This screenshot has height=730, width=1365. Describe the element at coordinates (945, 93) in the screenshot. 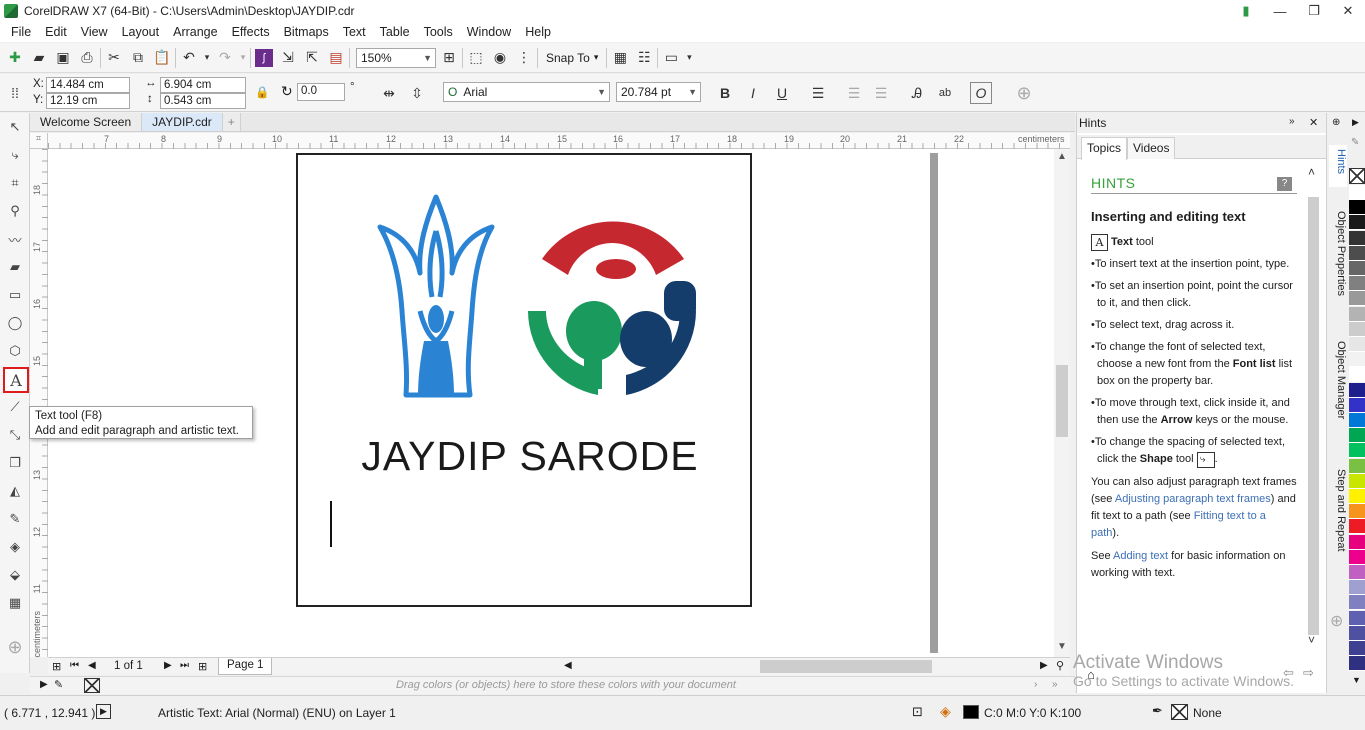

I see `edit-text-icon: ab` at that location.